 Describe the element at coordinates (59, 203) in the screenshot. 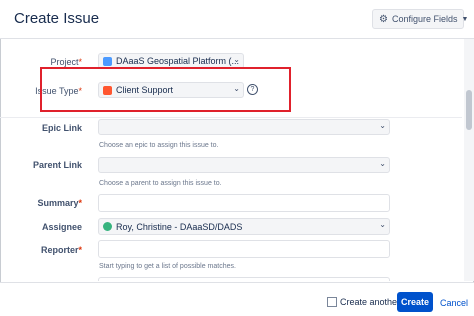

I see `summary-label: Summary*` at that location.